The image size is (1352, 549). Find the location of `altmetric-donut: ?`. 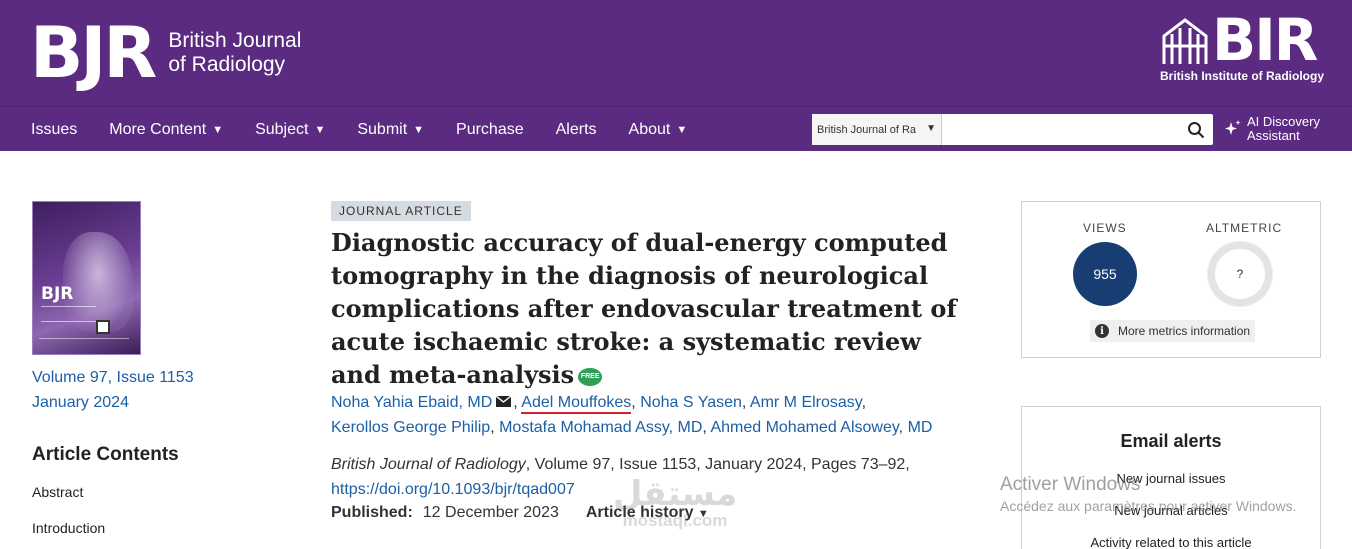

altmetric-donut: ? is located at coordinates (1240, 274).